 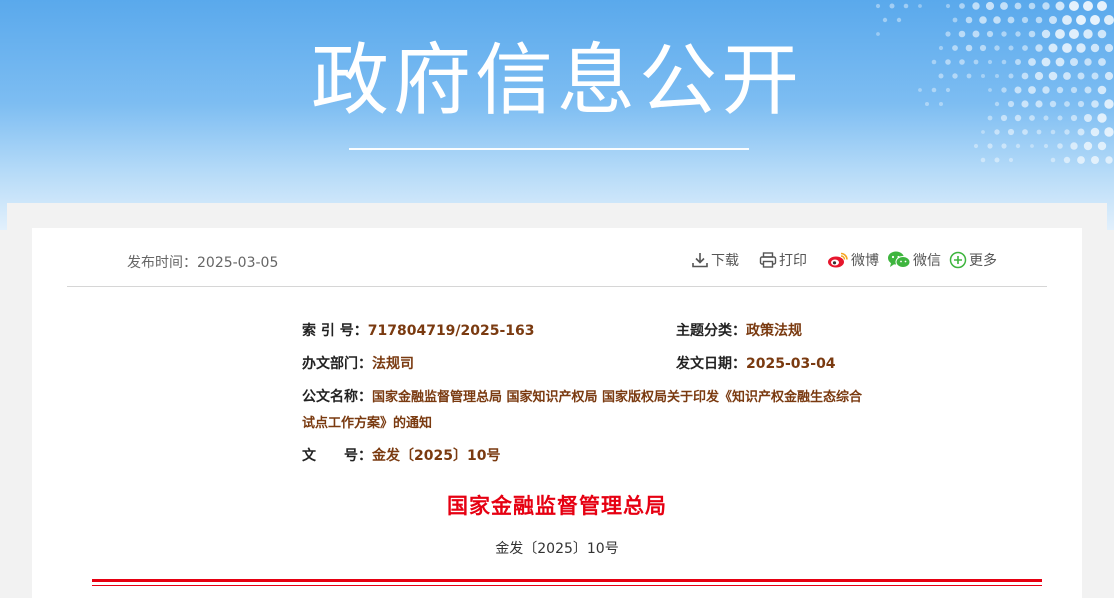 What do you see at coordinates (436, 456) in the screenshot?
I see `document-number-value: 金发〔2025〕10号` at bounding box center [436, 456].